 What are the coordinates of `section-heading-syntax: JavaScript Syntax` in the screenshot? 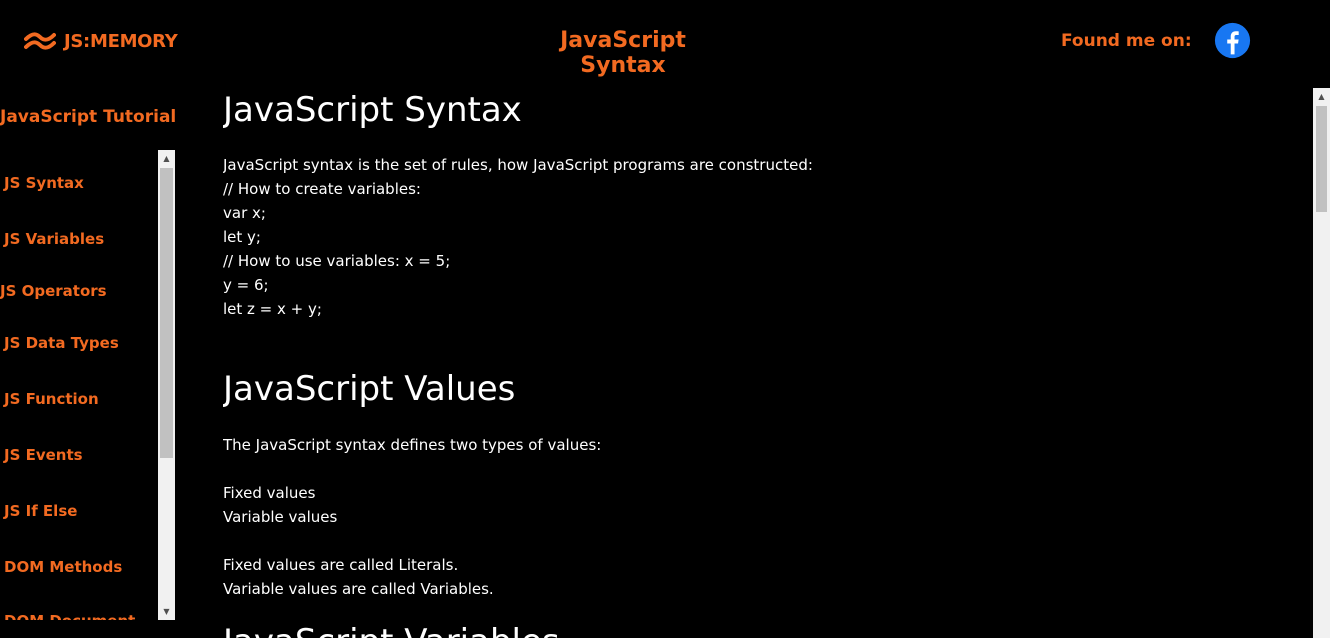 It's located at (372, 110).